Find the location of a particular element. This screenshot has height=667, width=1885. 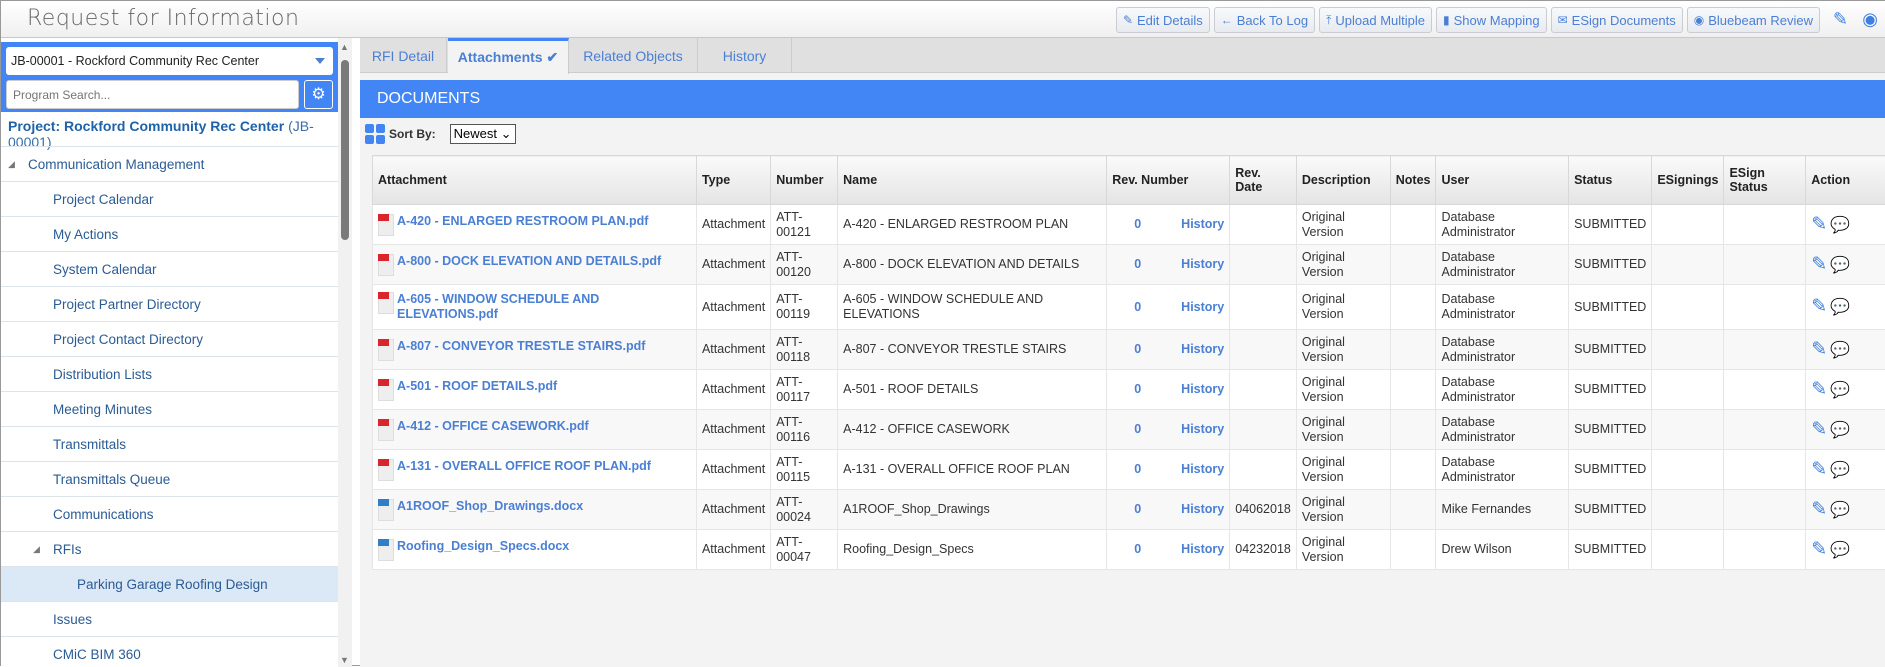

sidebar-item-transmittals: Transmittals is located at coordinates (169, 443).